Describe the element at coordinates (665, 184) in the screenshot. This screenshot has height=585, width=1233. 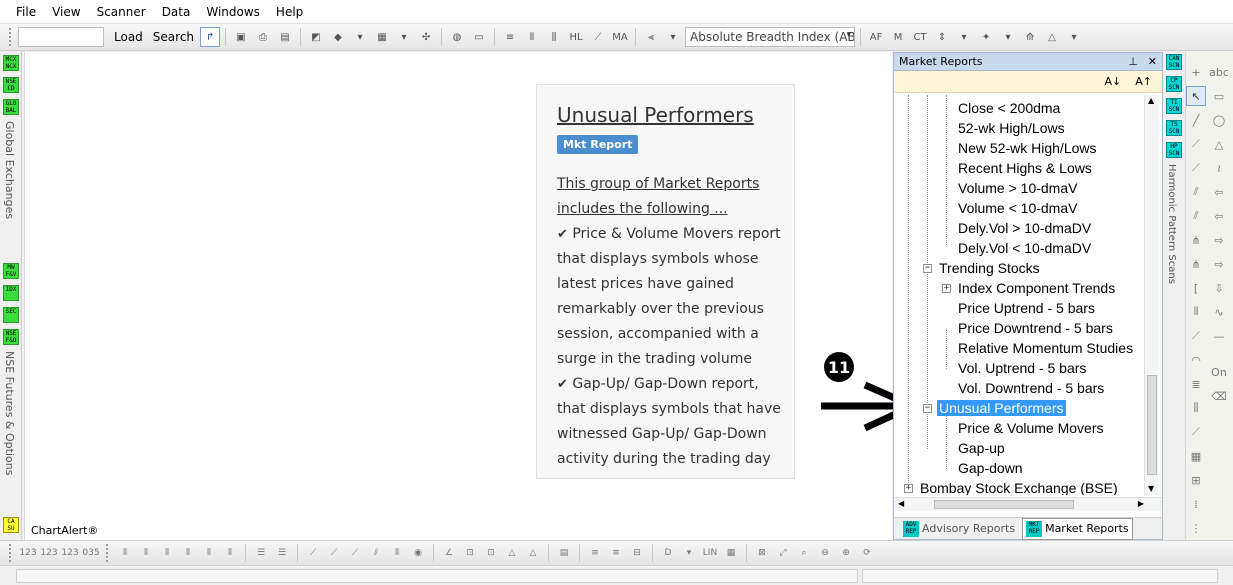
I see `card-intro-line: This group of Market Reports` at that location.